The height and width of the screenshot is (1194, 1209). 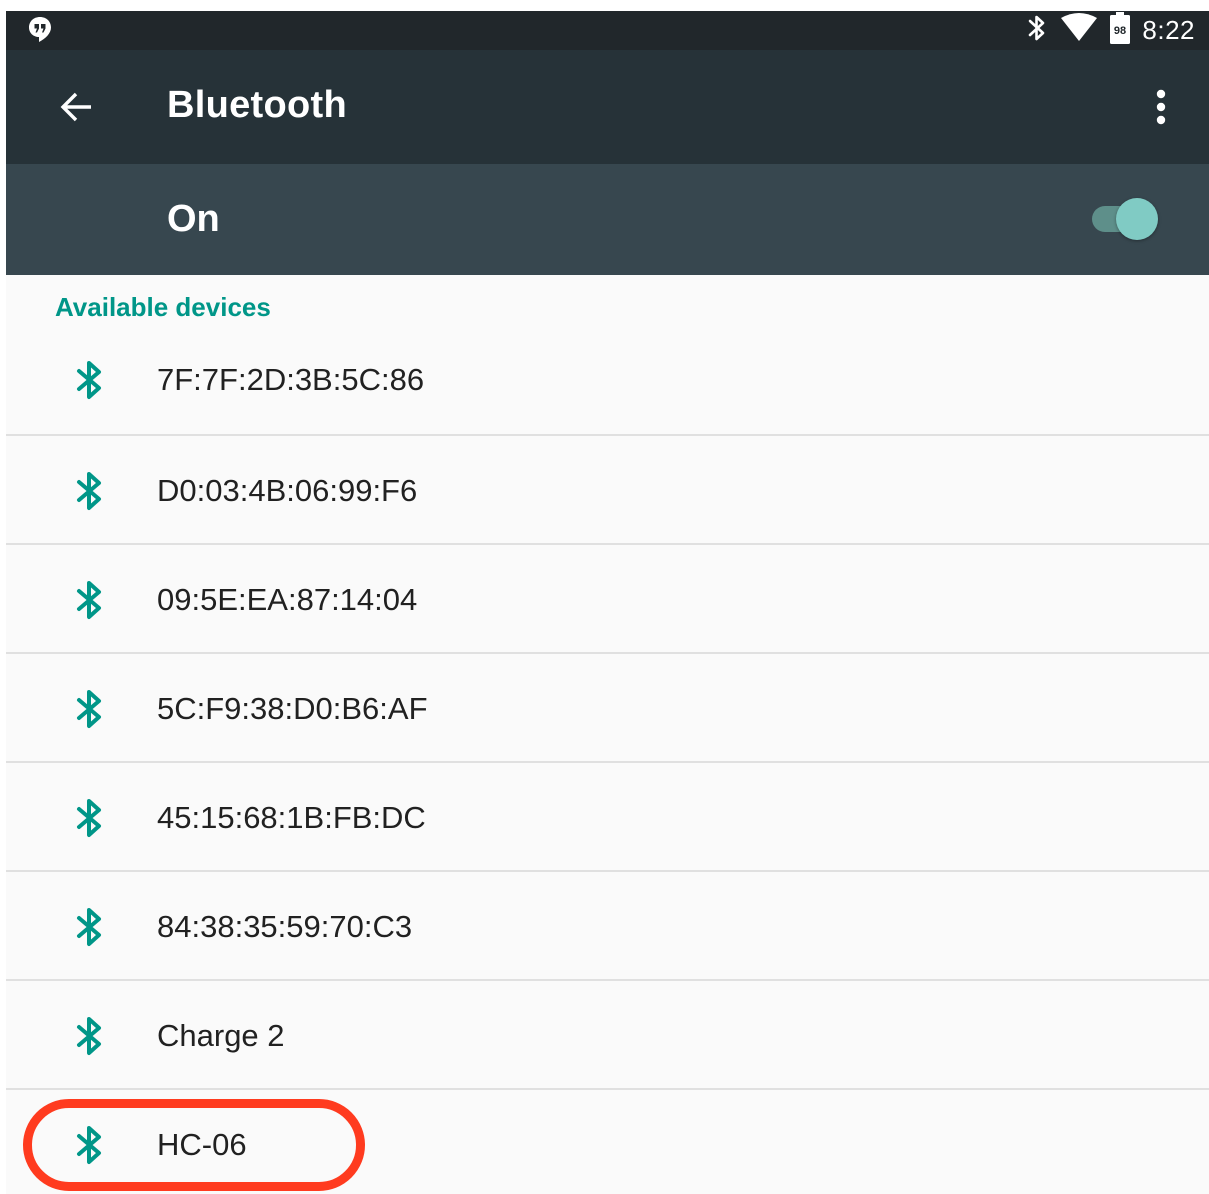 What do you see at coordinates (202, 1144) in the screenshot?
I see `device-name: HC-06` at bounding box center [202, 1144].